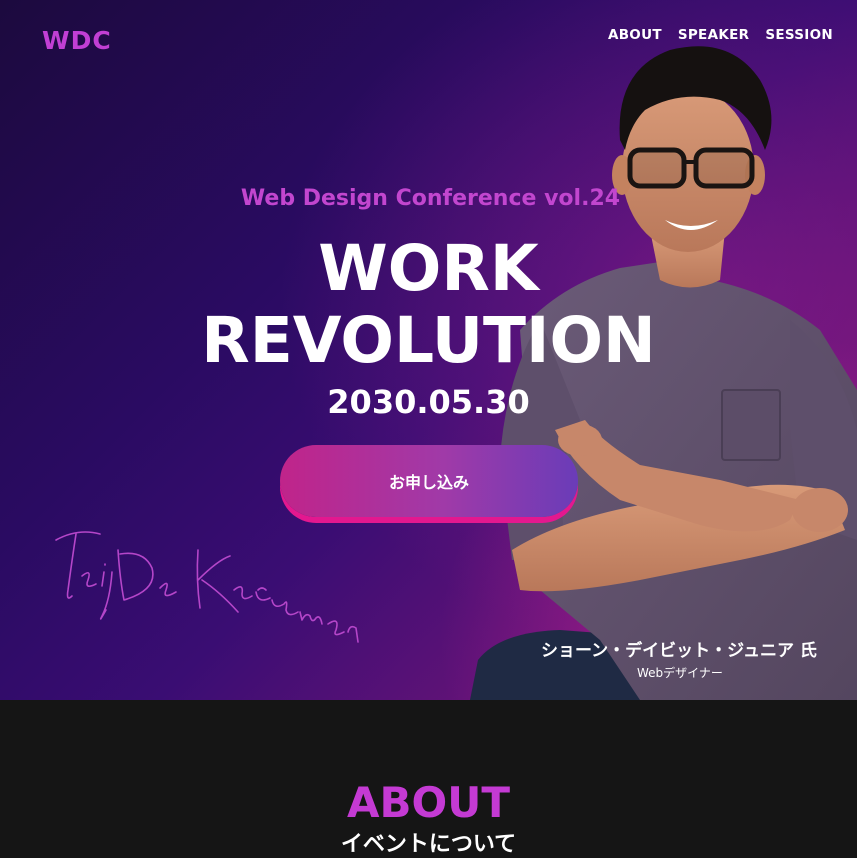  What do you see at coordinates (207, 587) in the screenshot?
I see `signature-image` at bounding box center [207, 587].